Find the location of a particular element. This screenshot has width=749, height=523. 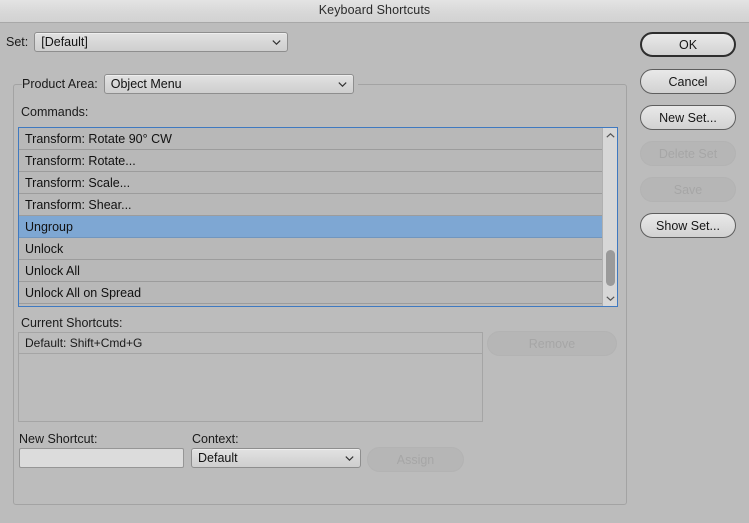

context-dropdown-value: Default is located at coordinates (218, 458).